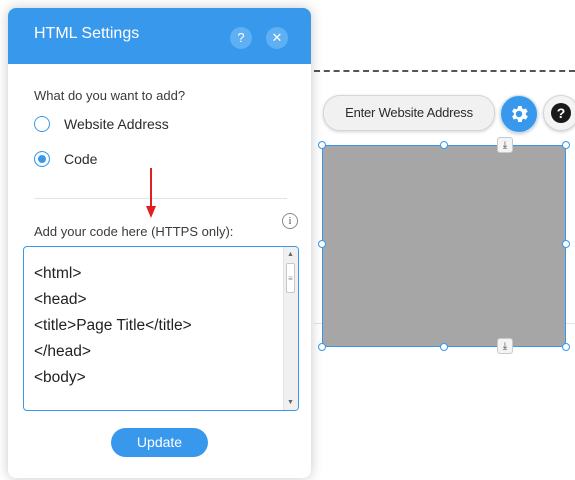 Image resolution: width=575 pixels, height=480 pixels. I want to click on scroll-thumb: ≡, so click(290, 278).